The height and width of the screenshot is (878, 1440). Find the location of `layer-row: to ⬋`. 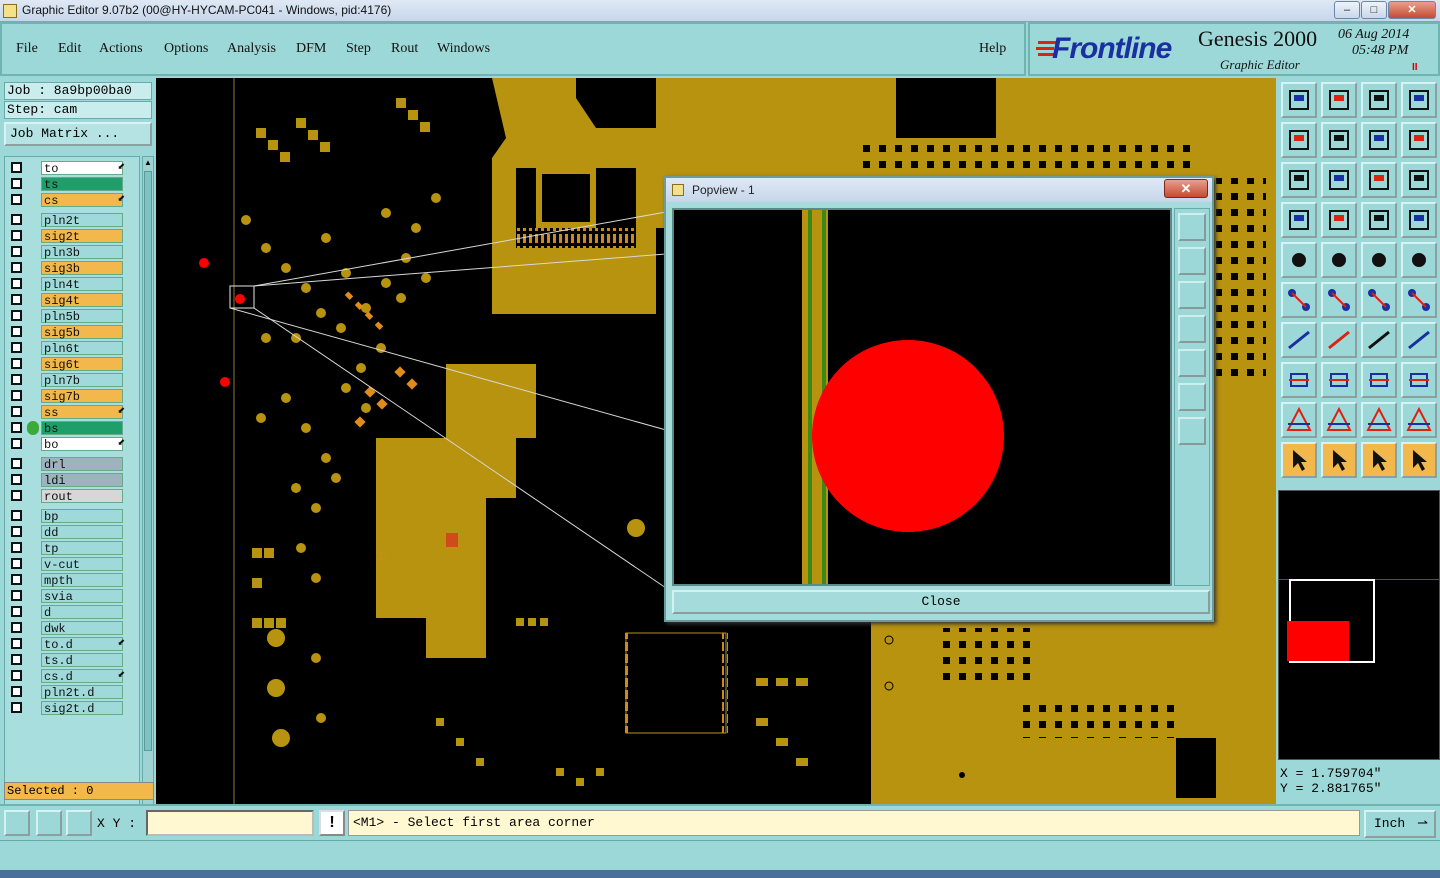

layer-row: to ⬋ is located at coordinates (67, 168).